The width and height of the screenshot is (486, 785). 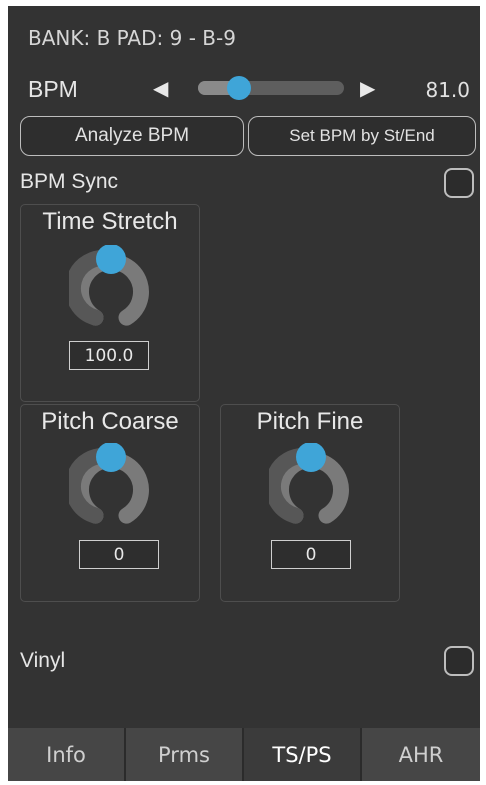 I want to click on set-bpm-button-label: Set BPM by St/End, so click(x=362, y=135).